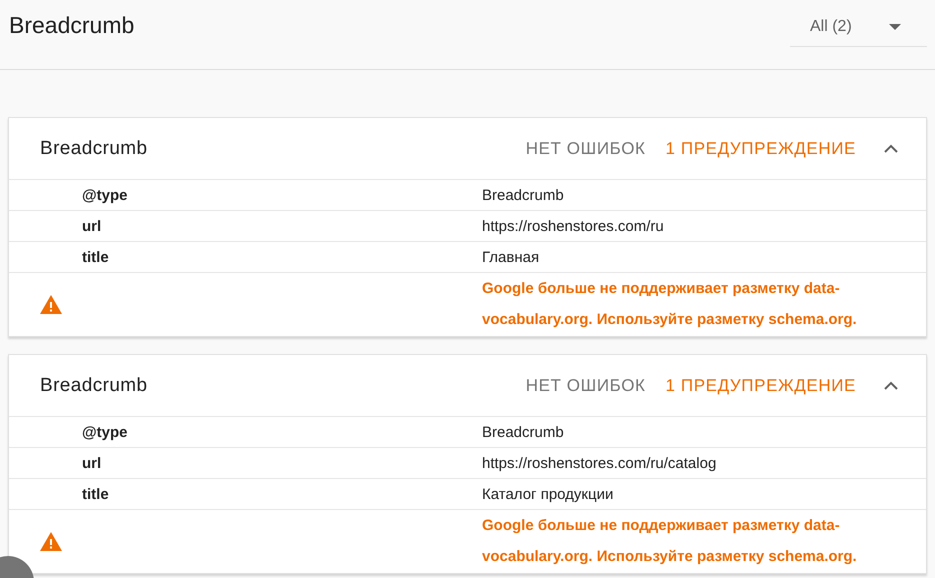 This screenshot has height=578, width=935. Describe the element at coordinates (573, 226) in the screenshot. I see `property-value: https://roshenstores.com/ru` at that location.